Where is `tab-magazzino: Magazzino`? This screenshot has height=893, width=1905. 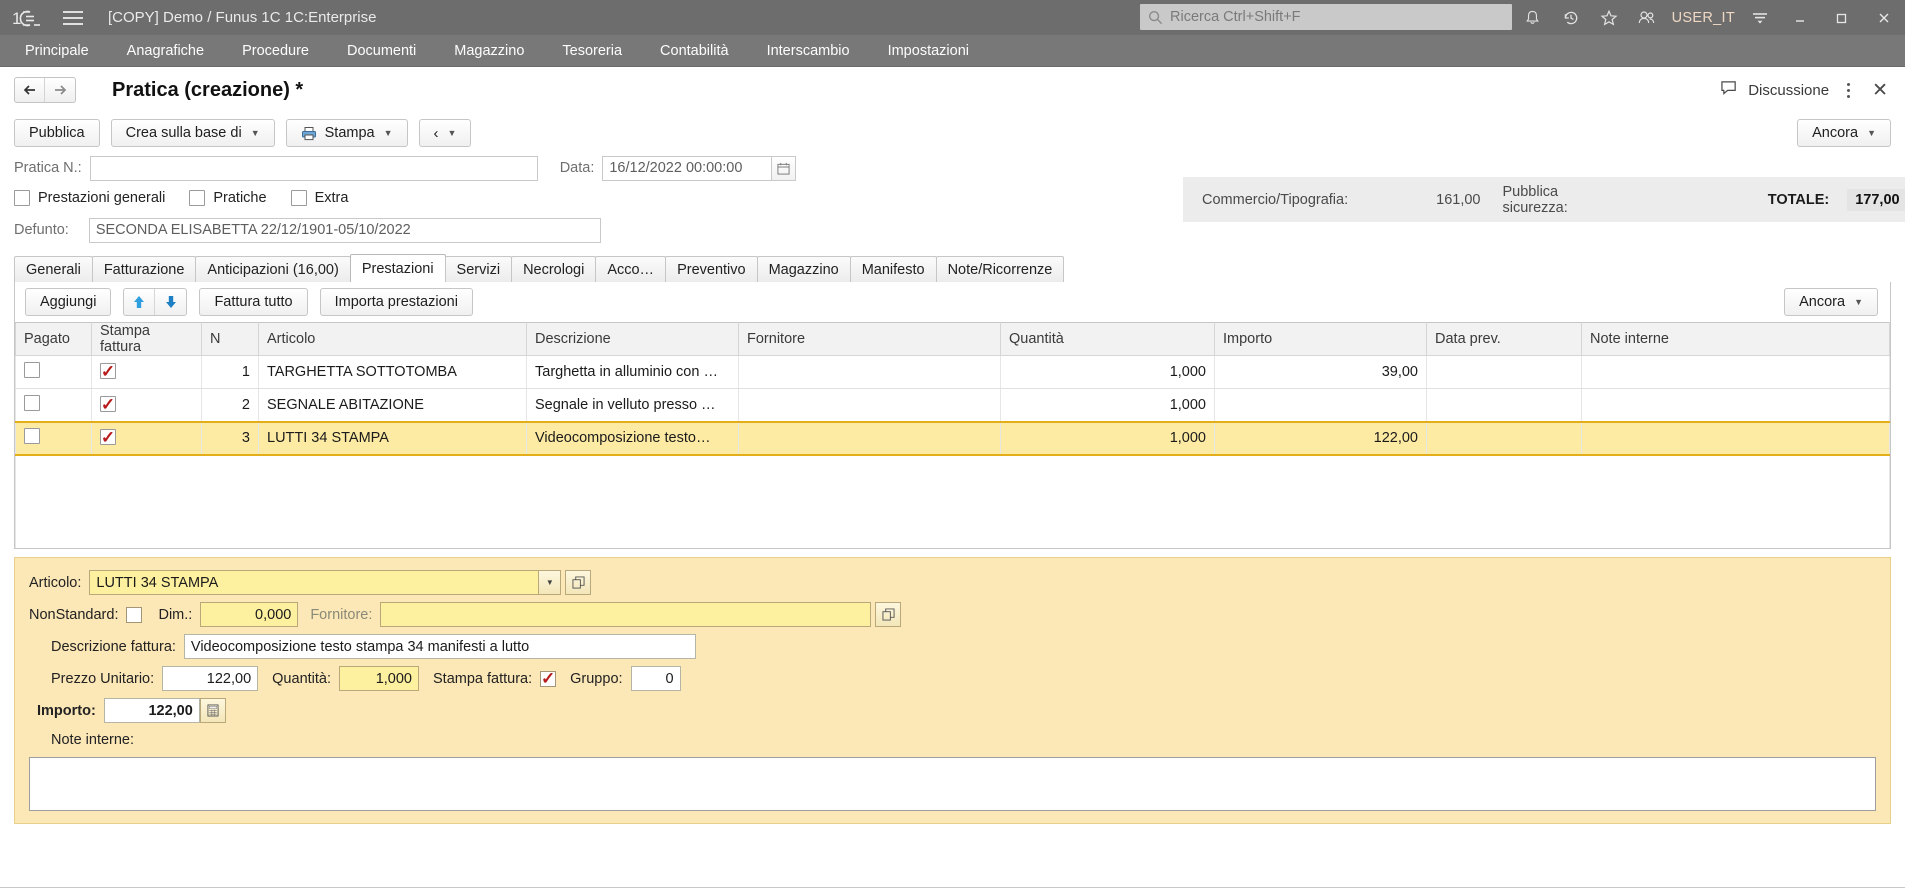 tab-magazzino: Magazzino is located at coordinates (803, 269).